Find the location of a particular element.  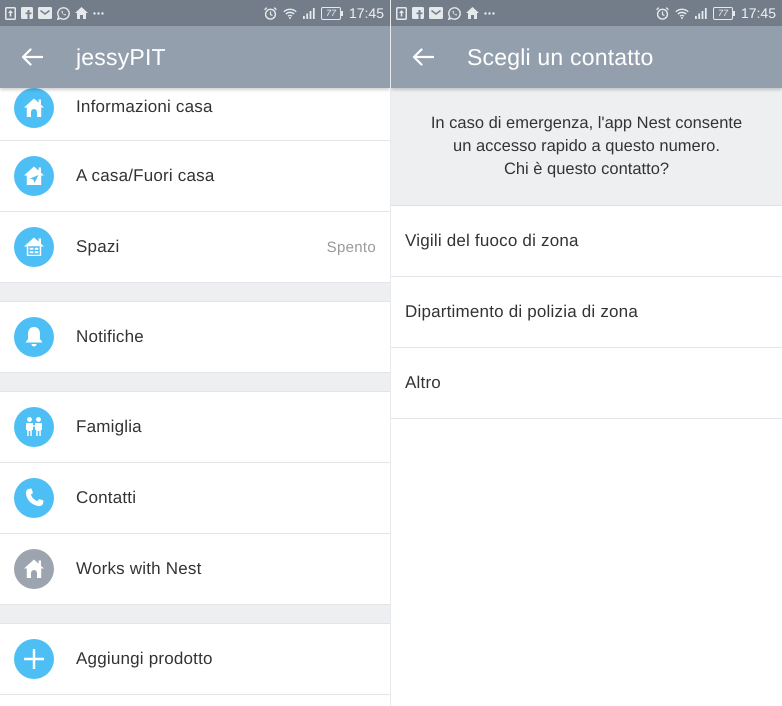

screen-title: jessyPIT is located at coordinates (121, 57).